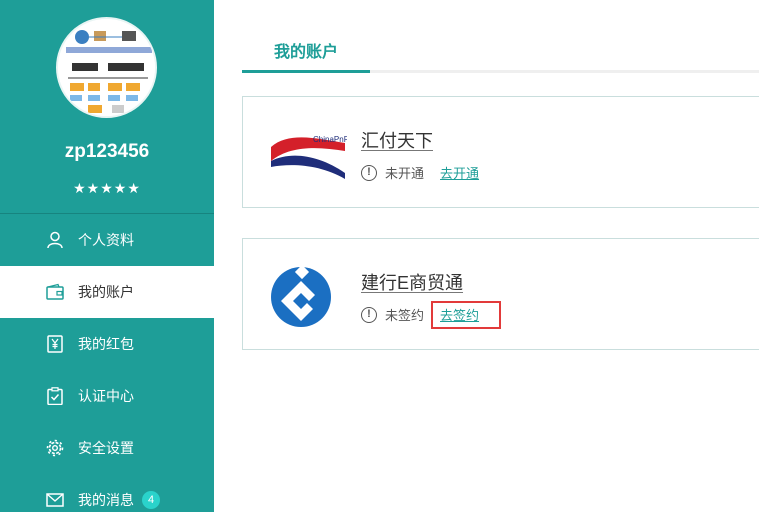  I want to click on sidebar-item-label: 我的账户, so click(106, 292).